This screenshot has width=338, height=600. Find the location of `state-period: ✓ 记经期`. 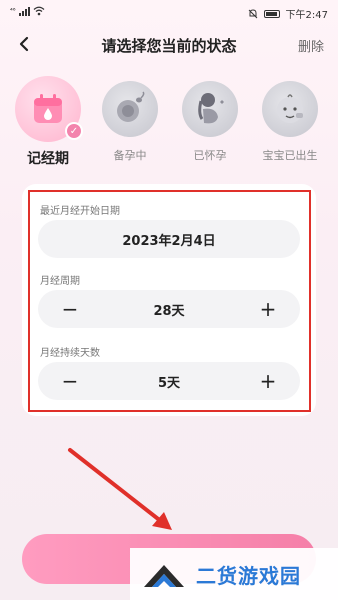

state-period: ✓ 记经期 is located at coordinates (48, 122).